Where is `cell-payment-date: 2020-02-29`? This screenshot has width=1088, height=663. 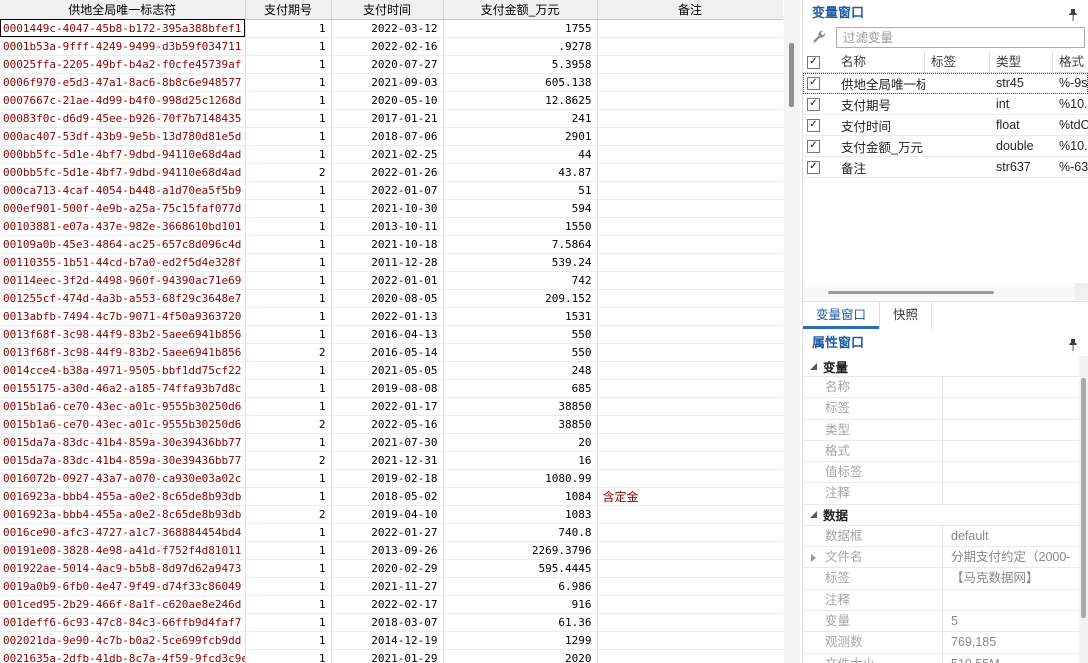
cell-payment-date: 2020-02-29 is located at coordinates (387, 568).